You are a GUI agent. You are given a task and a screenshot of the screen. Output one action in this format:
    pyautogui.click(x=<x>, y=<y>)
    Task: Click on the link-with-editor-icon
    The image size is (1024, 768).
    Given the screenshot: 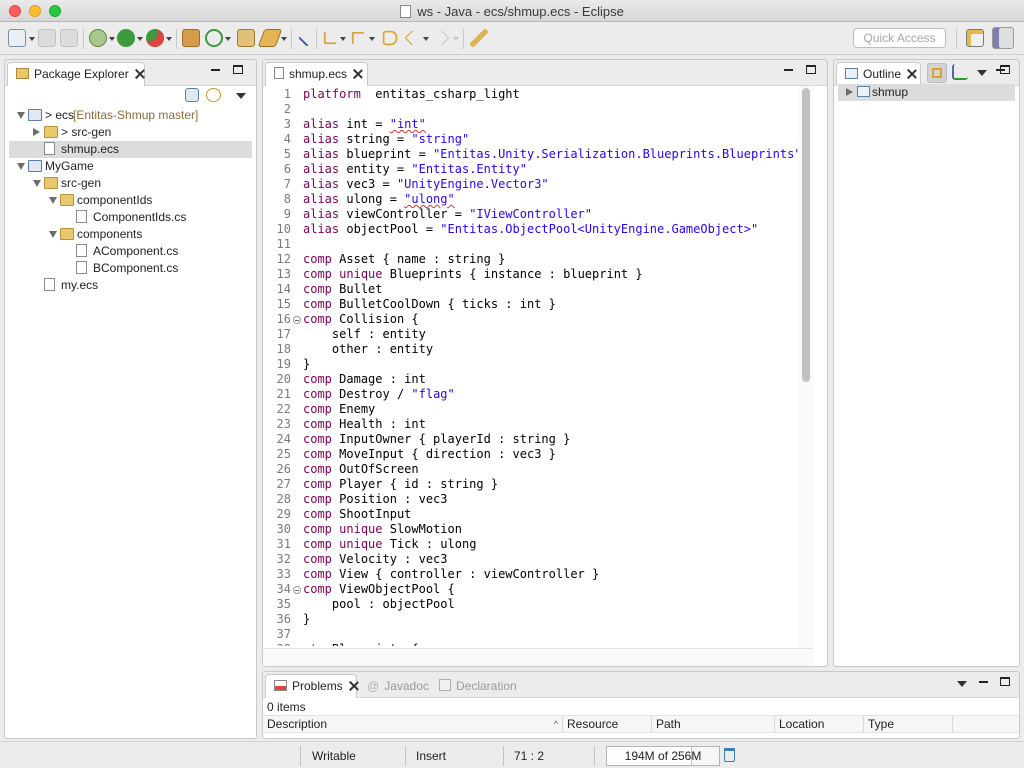 What is the action you would take?
    pyautogui.click(x=213, y=95)
    